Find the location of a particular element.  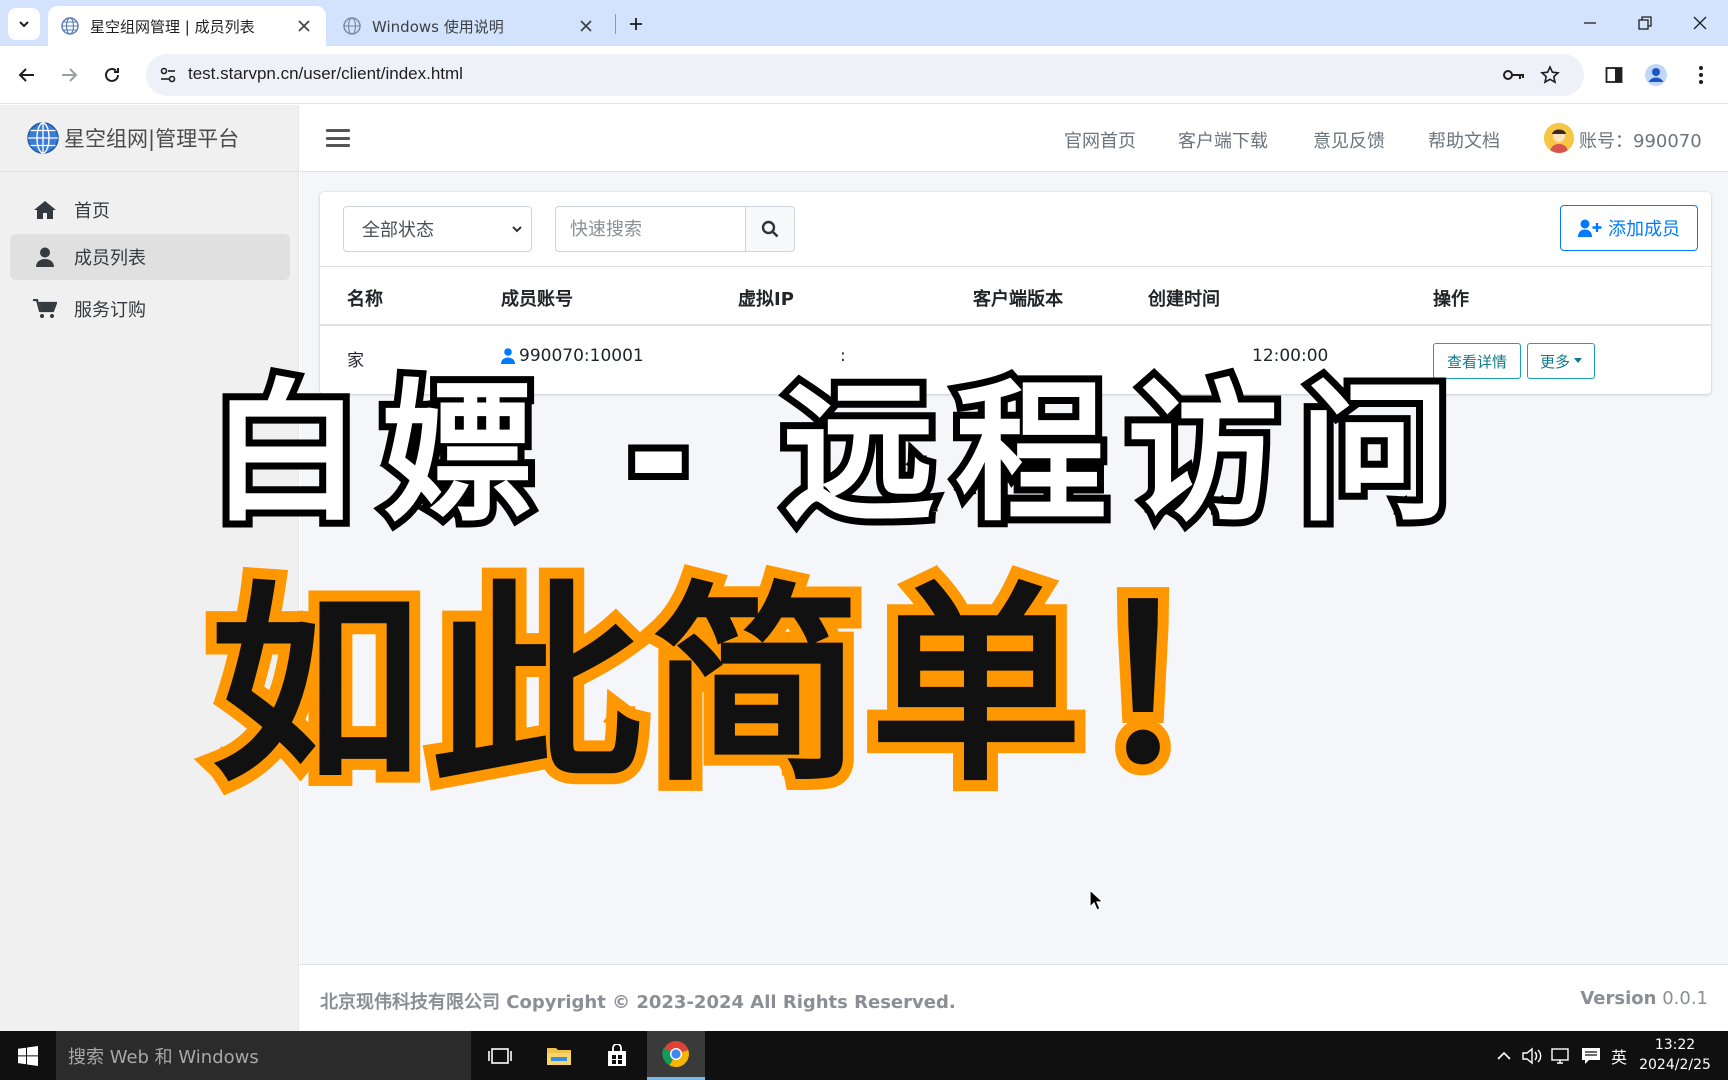

more-dropdown-button: 更多 is located at coordinates (1561, 361).